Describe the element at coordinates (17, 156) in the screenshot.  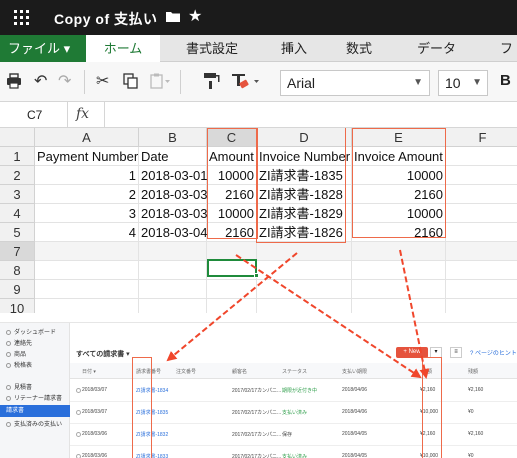
I see `row-header-1: 1` at that location.